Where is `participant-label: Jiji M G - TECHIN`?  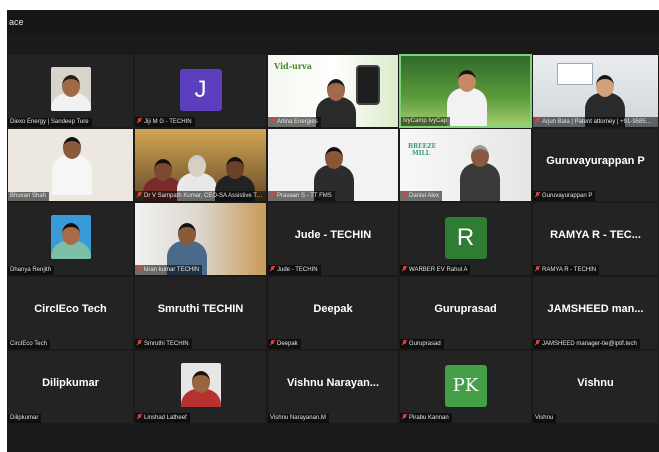 participant-label: Jiji M G - TECHIN is located at coordinates (165, 122).